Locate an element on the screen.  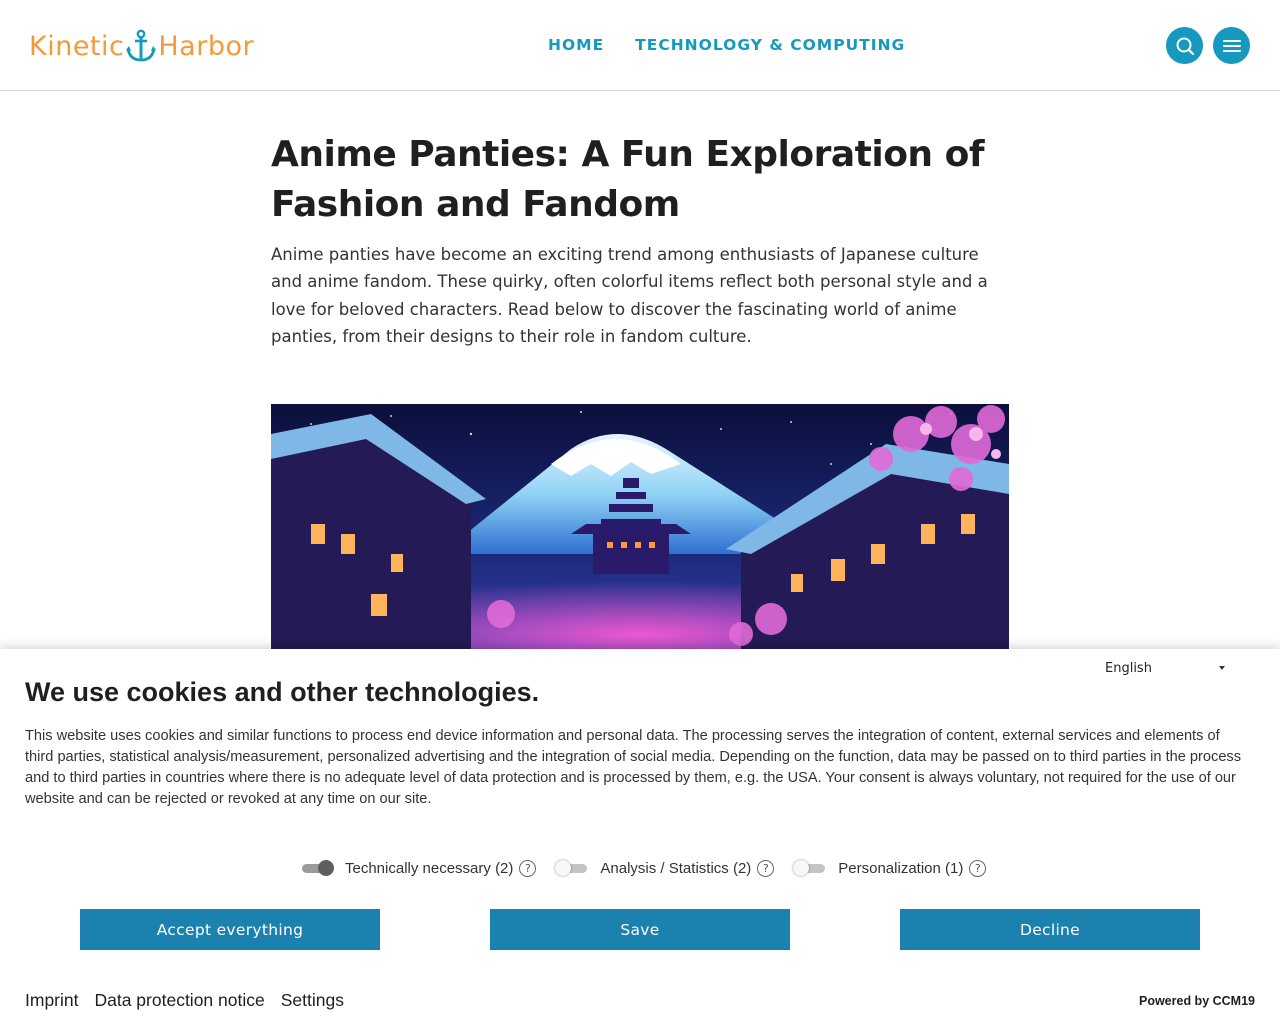
anchor-icon is located at coordinates (141, 45).